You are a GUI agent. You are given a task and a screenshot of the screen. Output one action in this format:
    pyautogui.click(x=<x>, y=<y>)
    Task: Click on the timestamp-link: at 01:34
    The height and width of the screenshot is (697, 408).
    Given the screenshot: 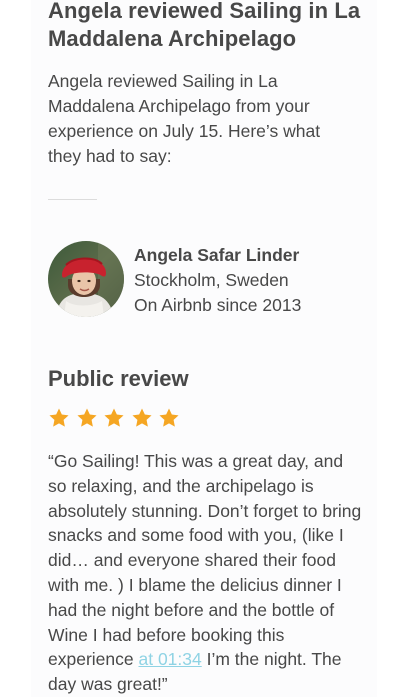 What is the action you would take?
    pyautogui.click(x=169, y=659)
    